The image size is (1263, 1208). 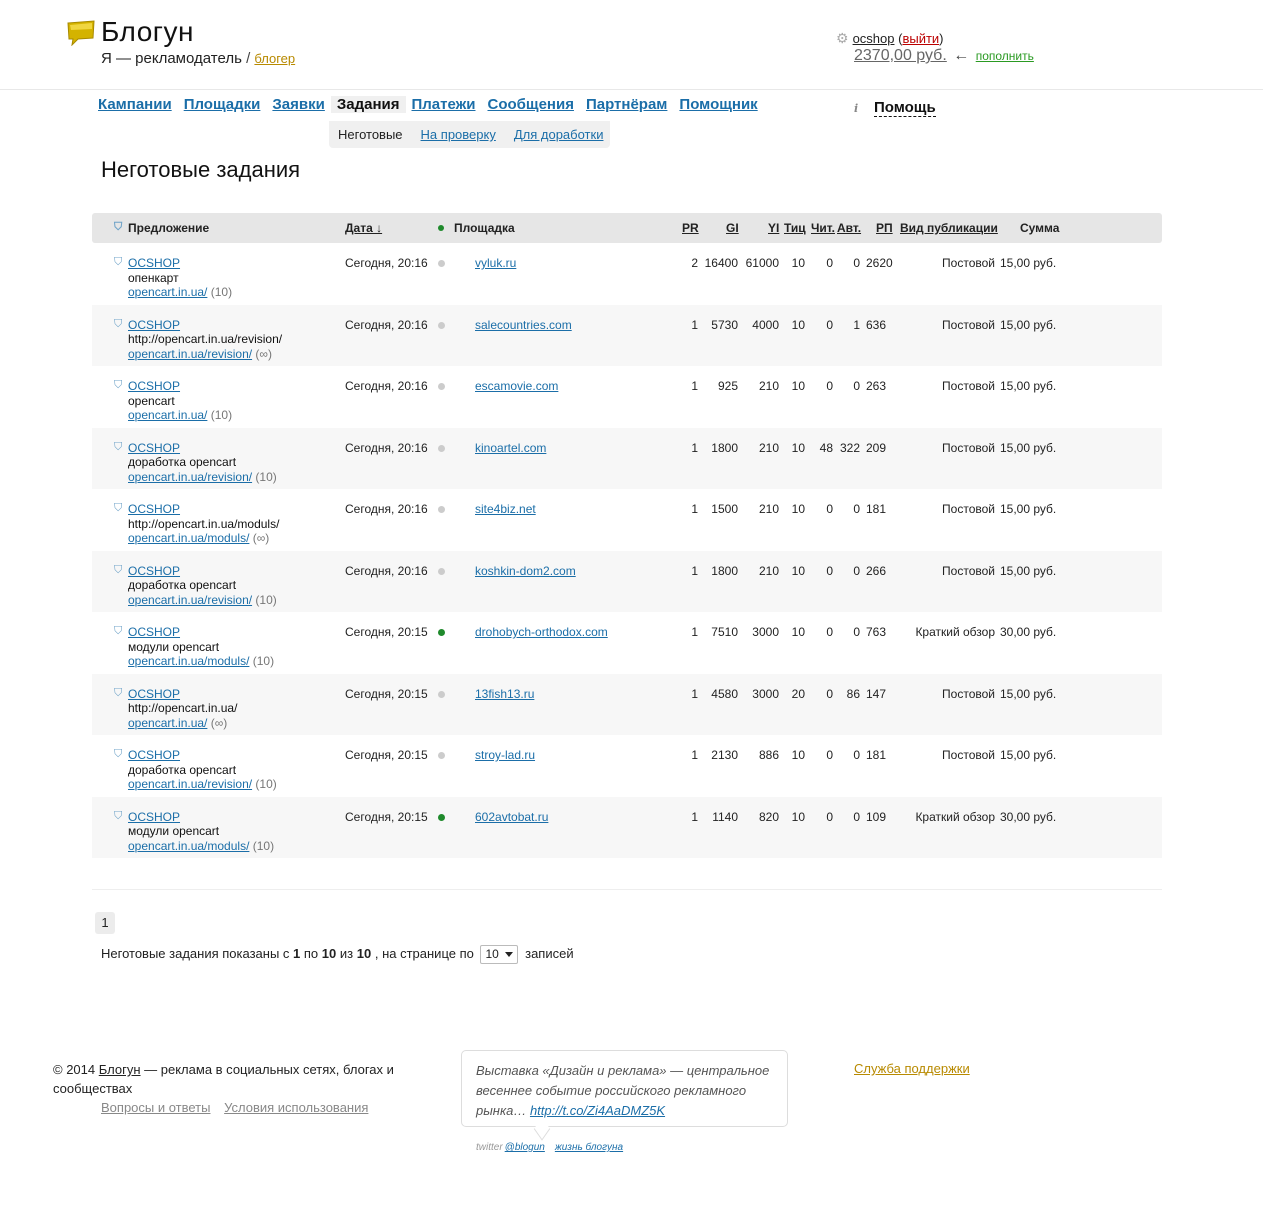 I want to click on nav-messages: Сообщения, so click(x=531, y=104).